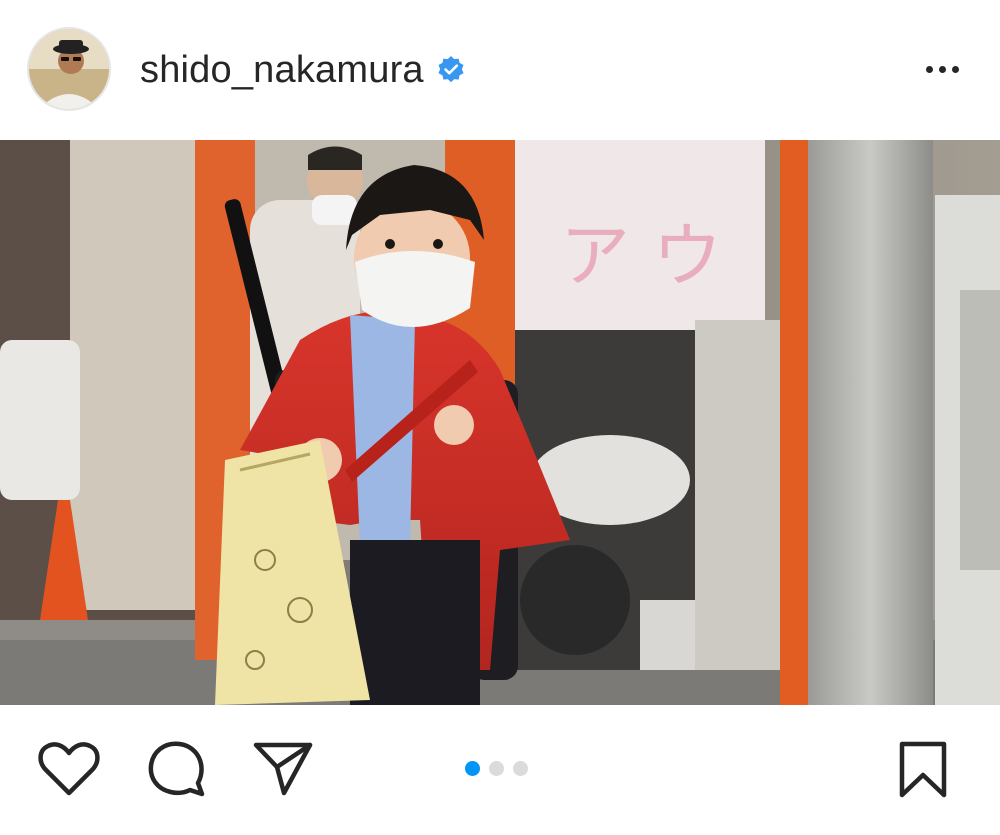 The width and height of the screenshot is (1000, 835). I want to click on comment-icon, so click(177, 768).